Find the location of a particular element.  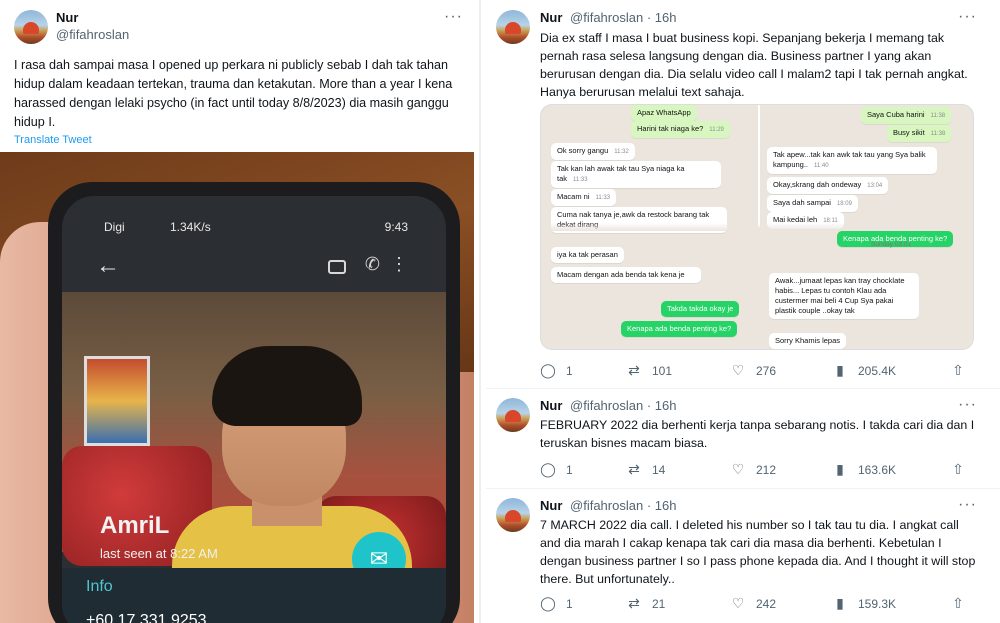

chat-bubble: Saya Cuba harini 11:38 is located at coordinates (906, 115).